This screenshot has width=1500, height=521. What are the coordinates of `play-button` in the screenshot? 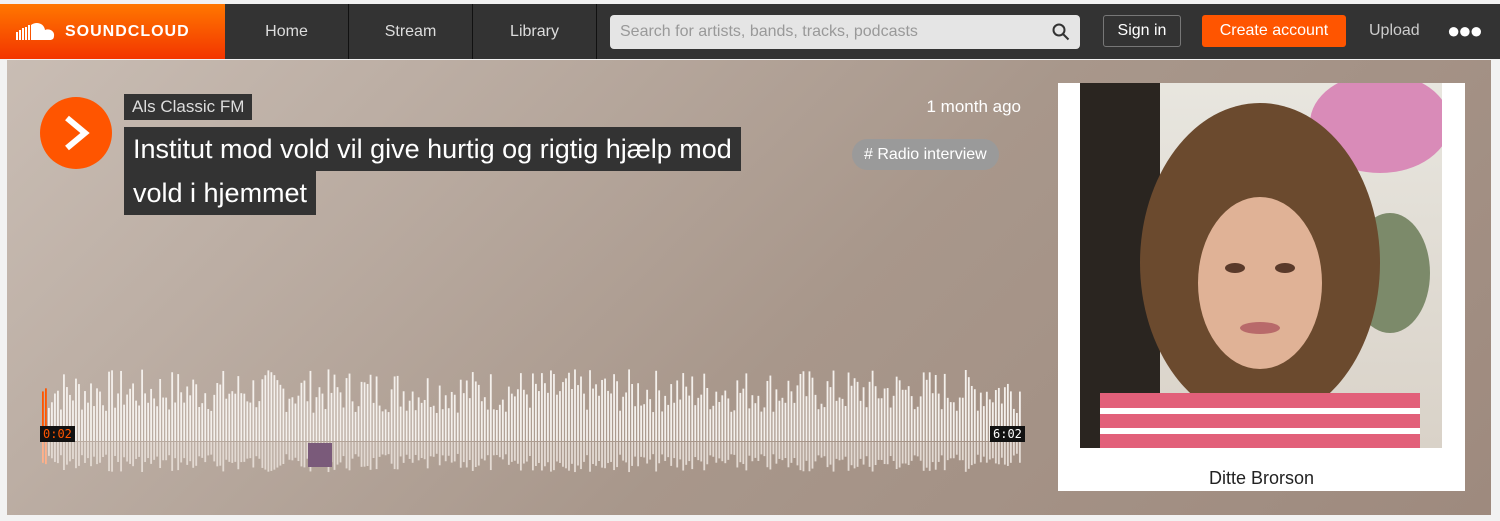 It's located at (76, 133).